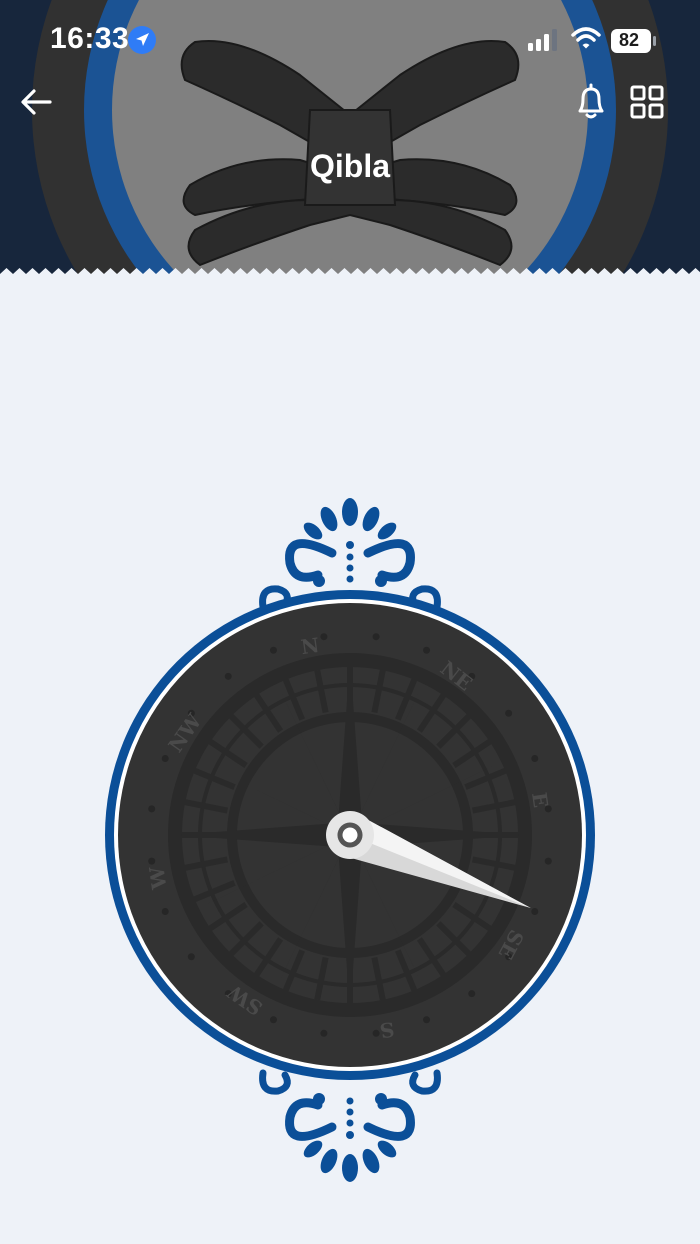  I want to click on menu-grid-button, so click(647, 102).